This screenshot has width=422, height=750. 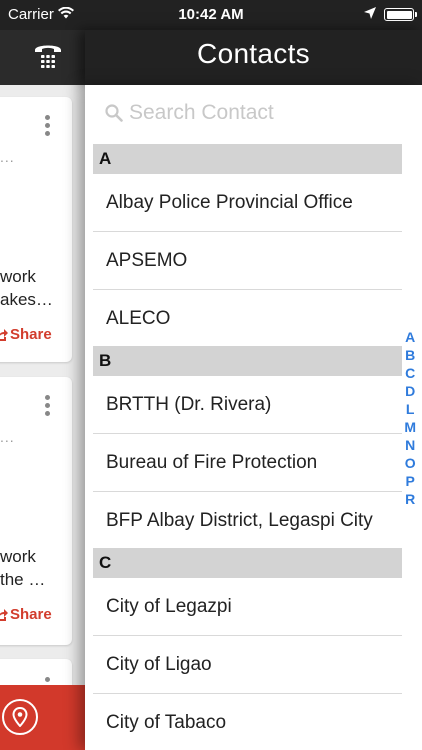 I want to click on section-header-a: A, so click(x=247, y=159).